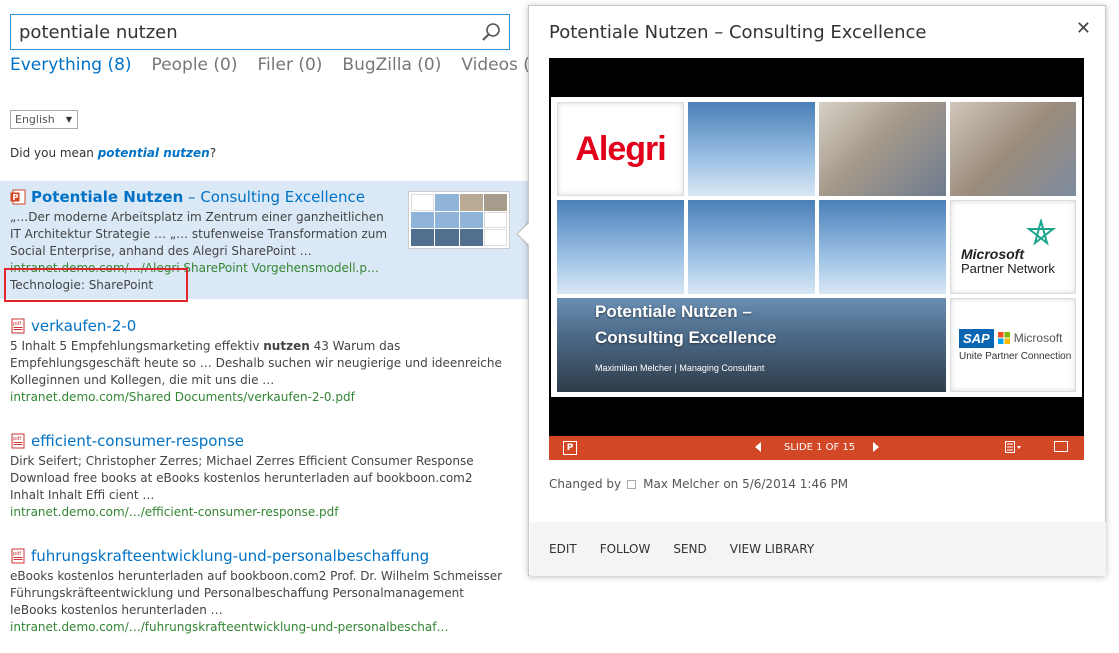 This screenshot has width=1119, height=653. What do you see at coordinates (138, 441) in the screenshot?
I see `result-title-text: efficient-consumer-response` at bounding box center [138, 441].